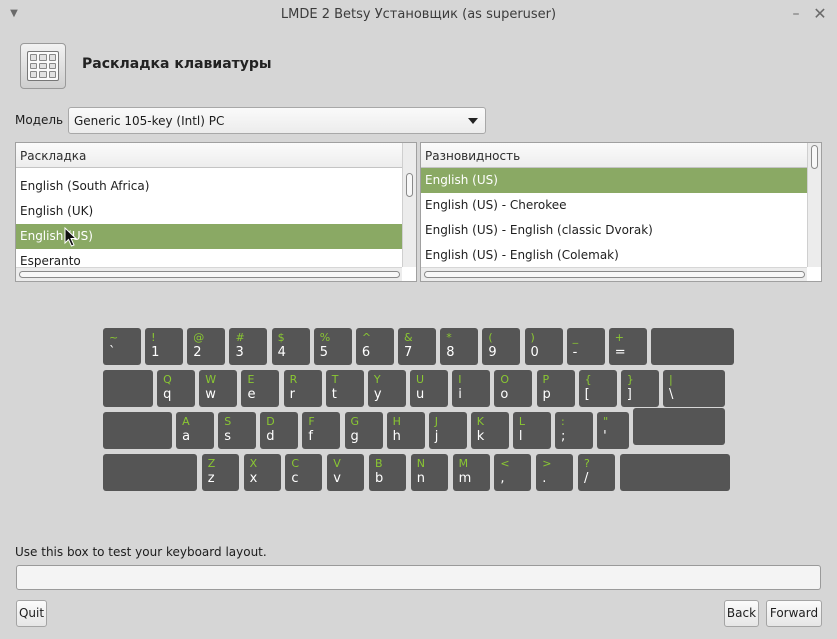 This screenshot has height=639, width=837. What do you see at coordinates (366, 337) in the screenshot?
I see `key-shift-label: ^` at bounding box center [366, 337].